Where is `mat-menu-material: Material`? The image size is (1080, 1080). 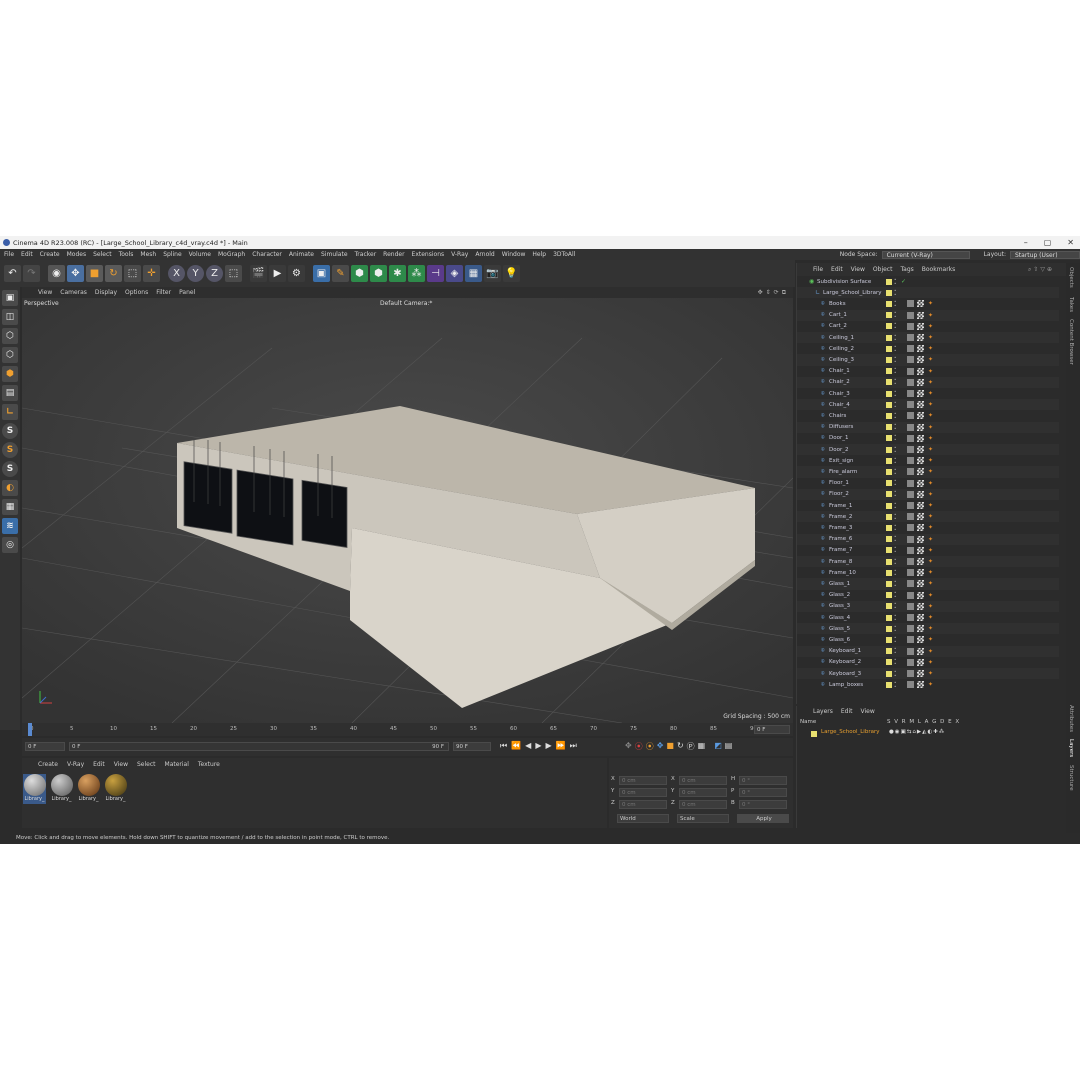
mat-menu-material: Material is located at coordinates (177, 764).